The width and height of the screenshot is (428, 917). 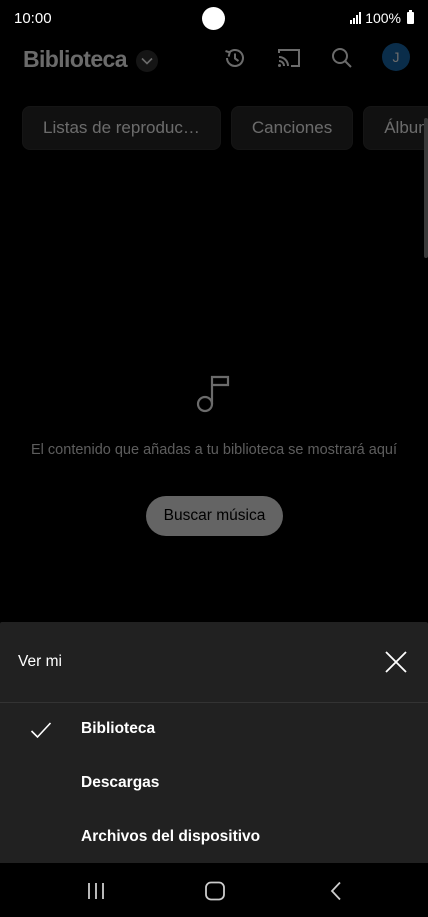 I want to click on recents-icon, so click(x=96, y=891).